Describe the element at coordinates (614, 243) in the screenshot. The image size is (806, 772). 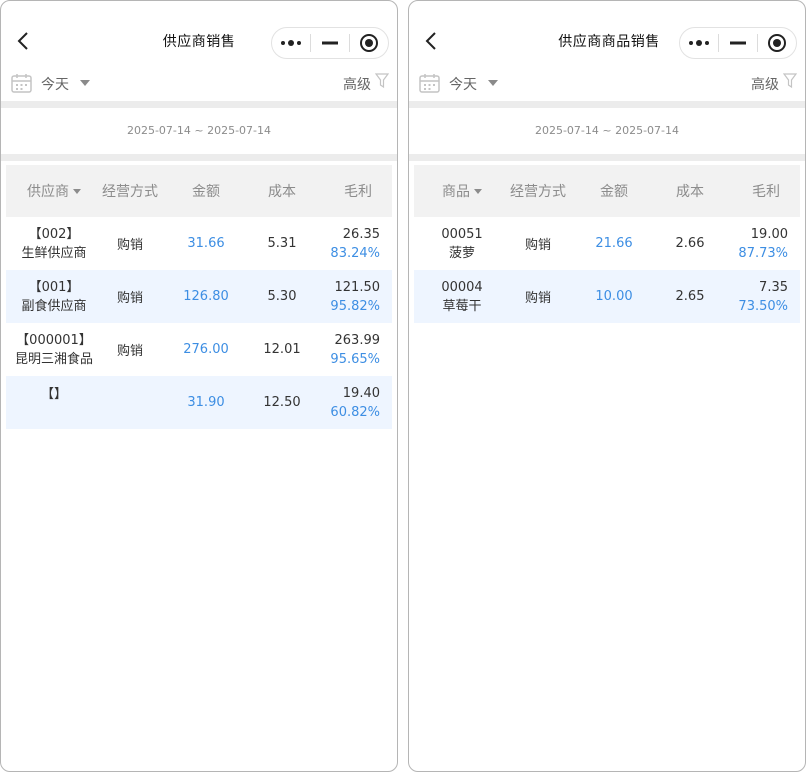
I see `amount-cell: 21.66` at that location.